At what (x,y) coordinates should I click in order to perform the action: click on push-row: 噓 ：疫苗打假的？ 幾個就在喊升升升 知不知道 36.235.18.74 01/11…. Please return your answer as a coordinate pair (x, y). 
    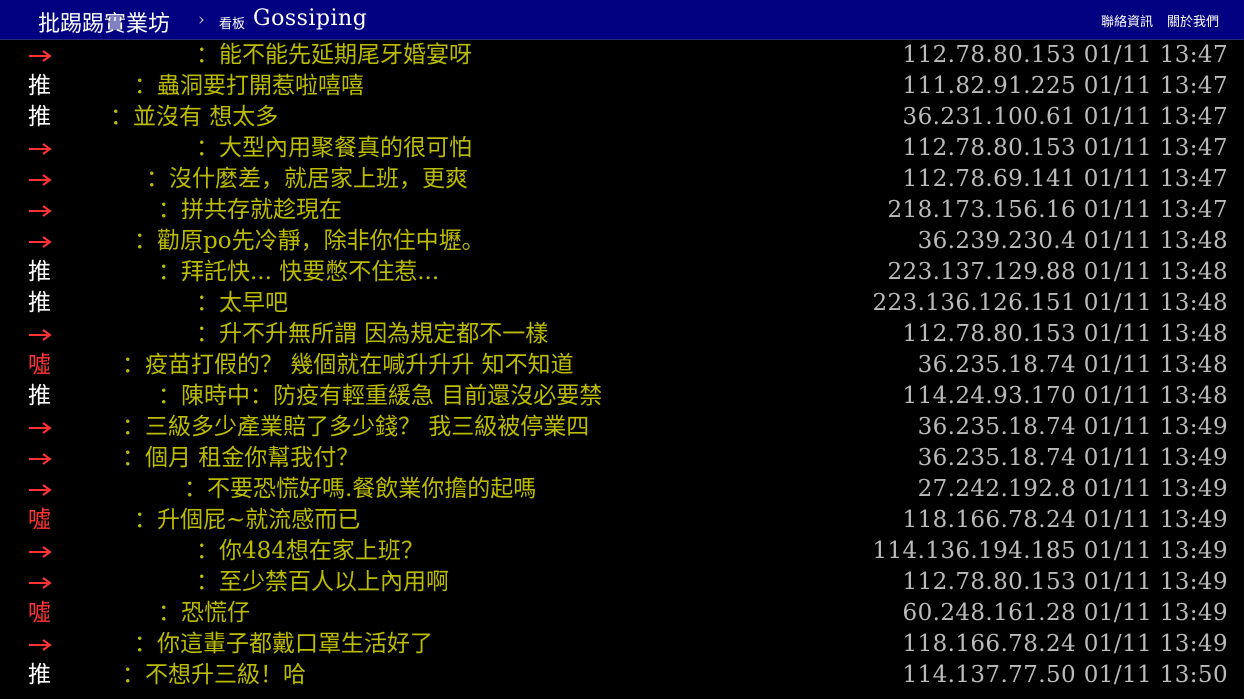
    Looking at the image, I should click on (622, 365).